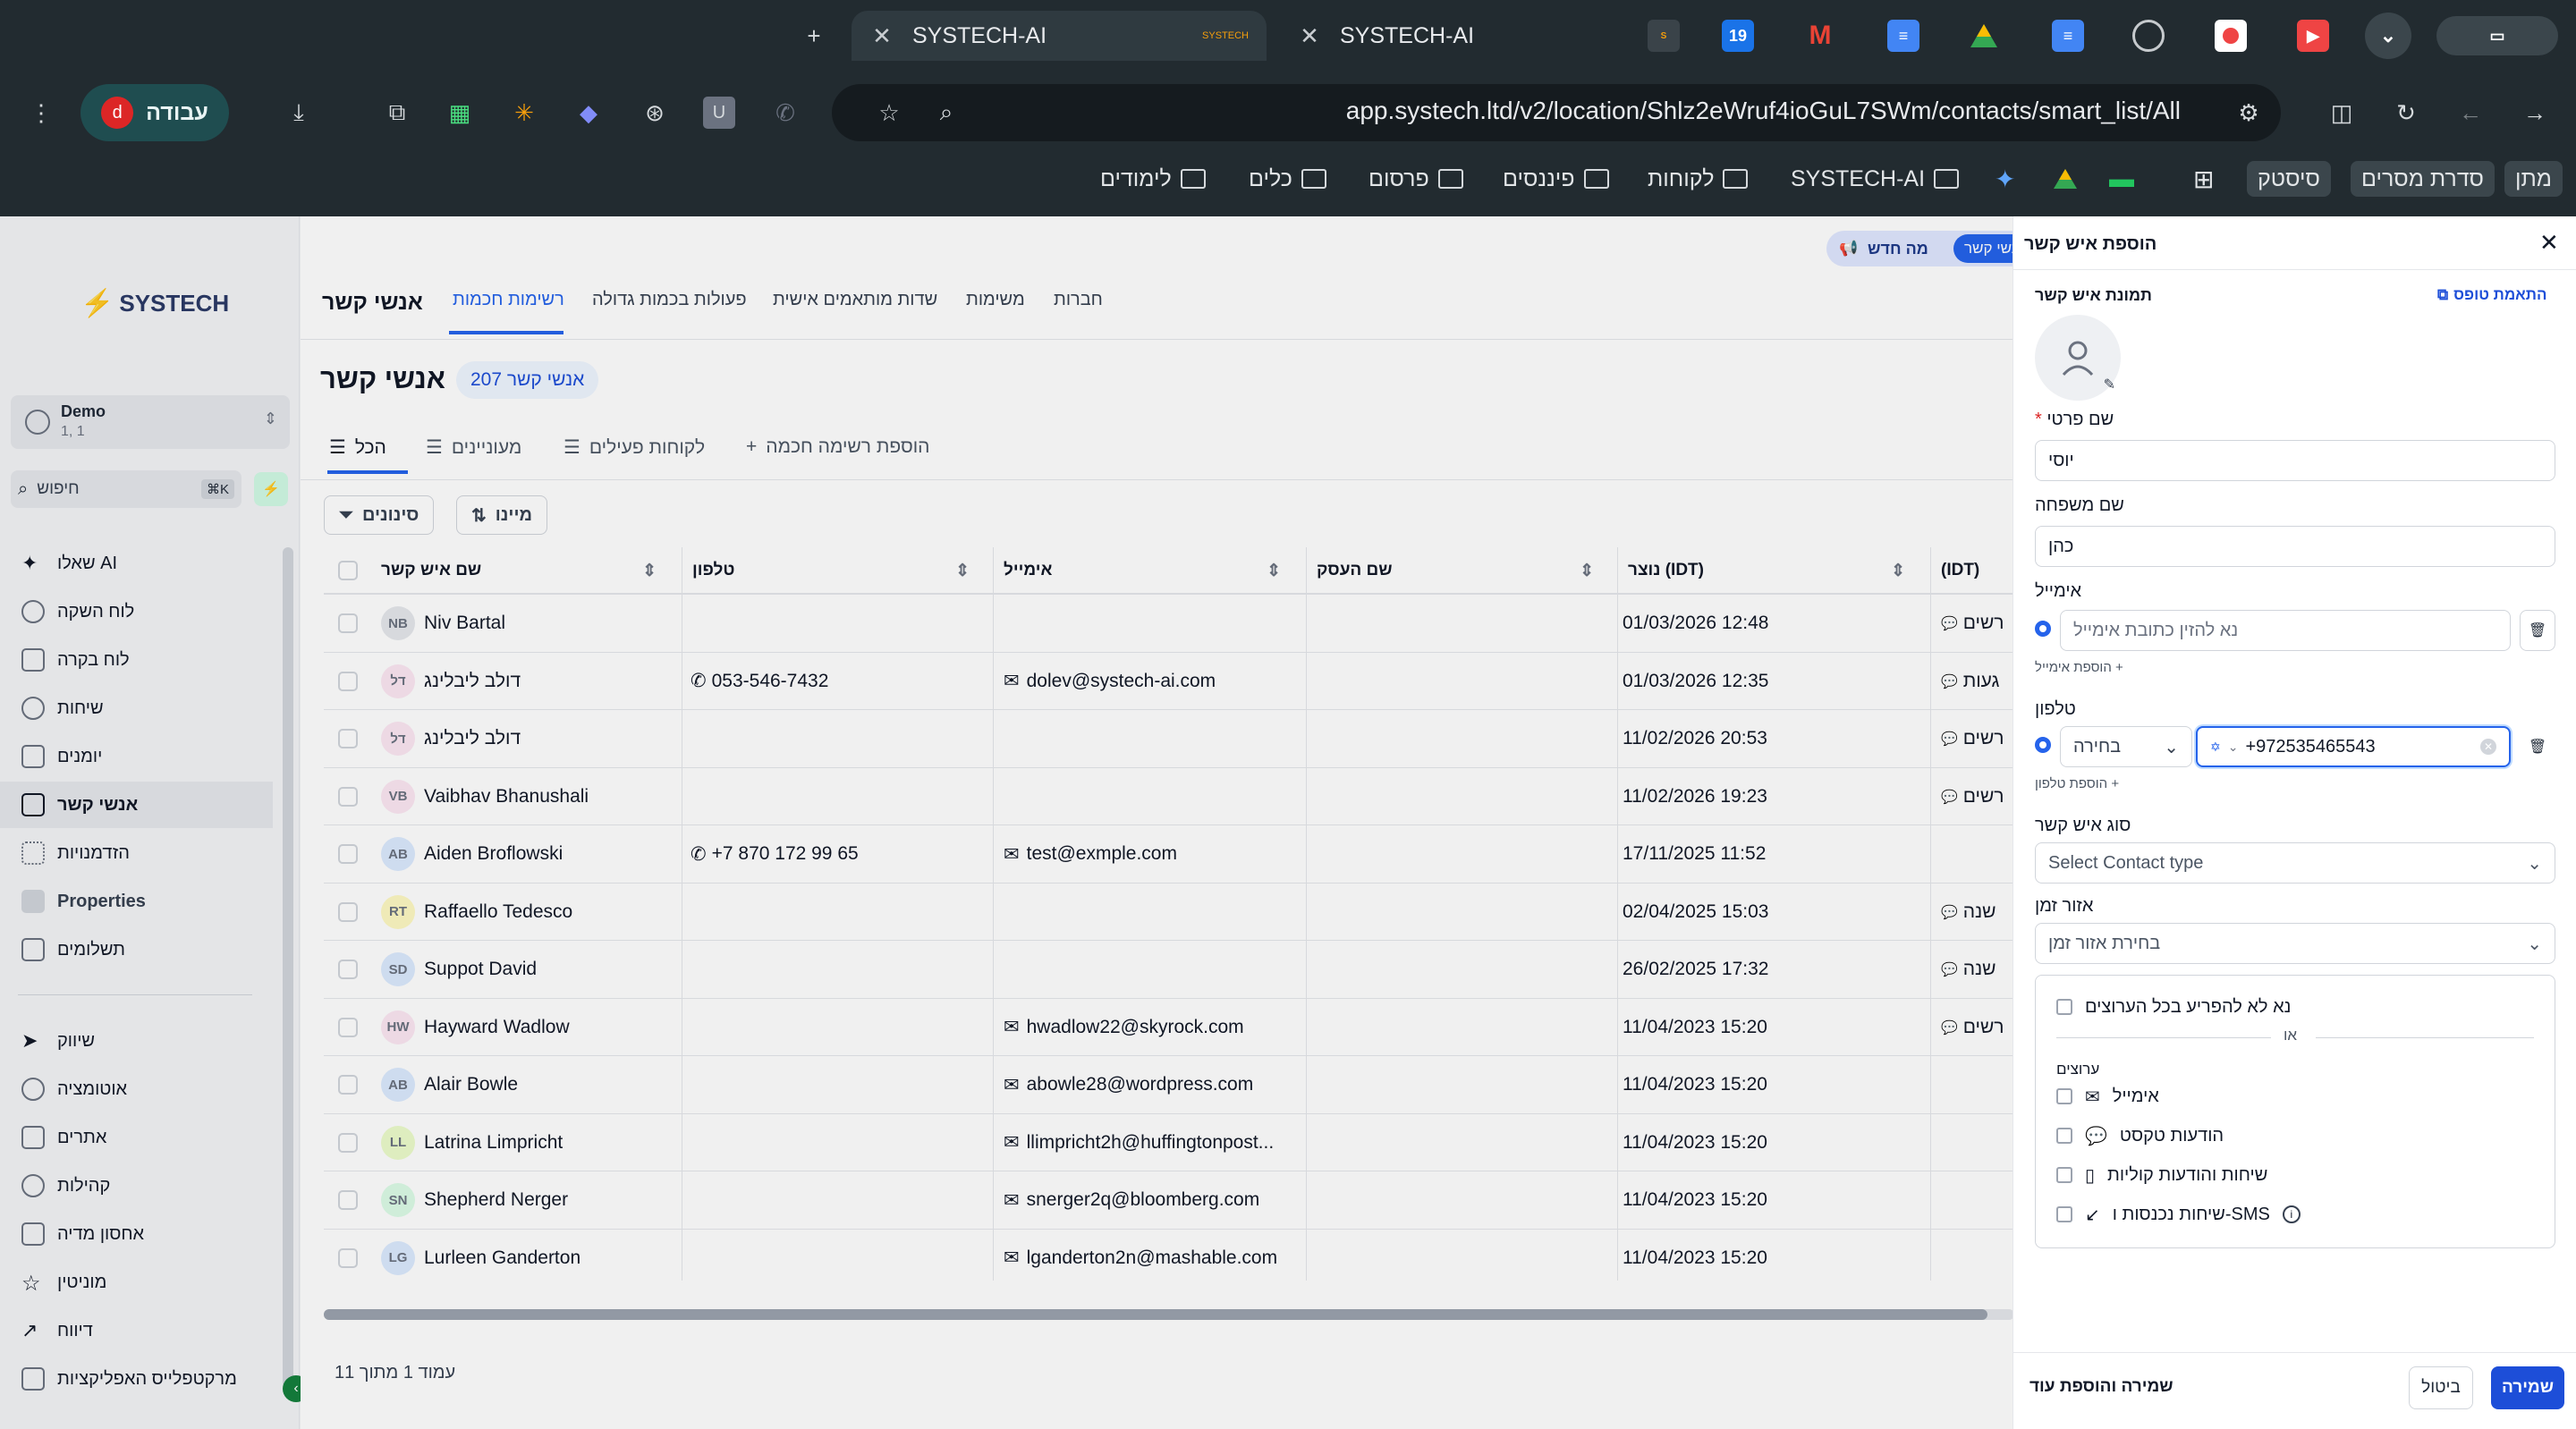  I want to click on bookmark-label: לימודים, so click(1136, 178).